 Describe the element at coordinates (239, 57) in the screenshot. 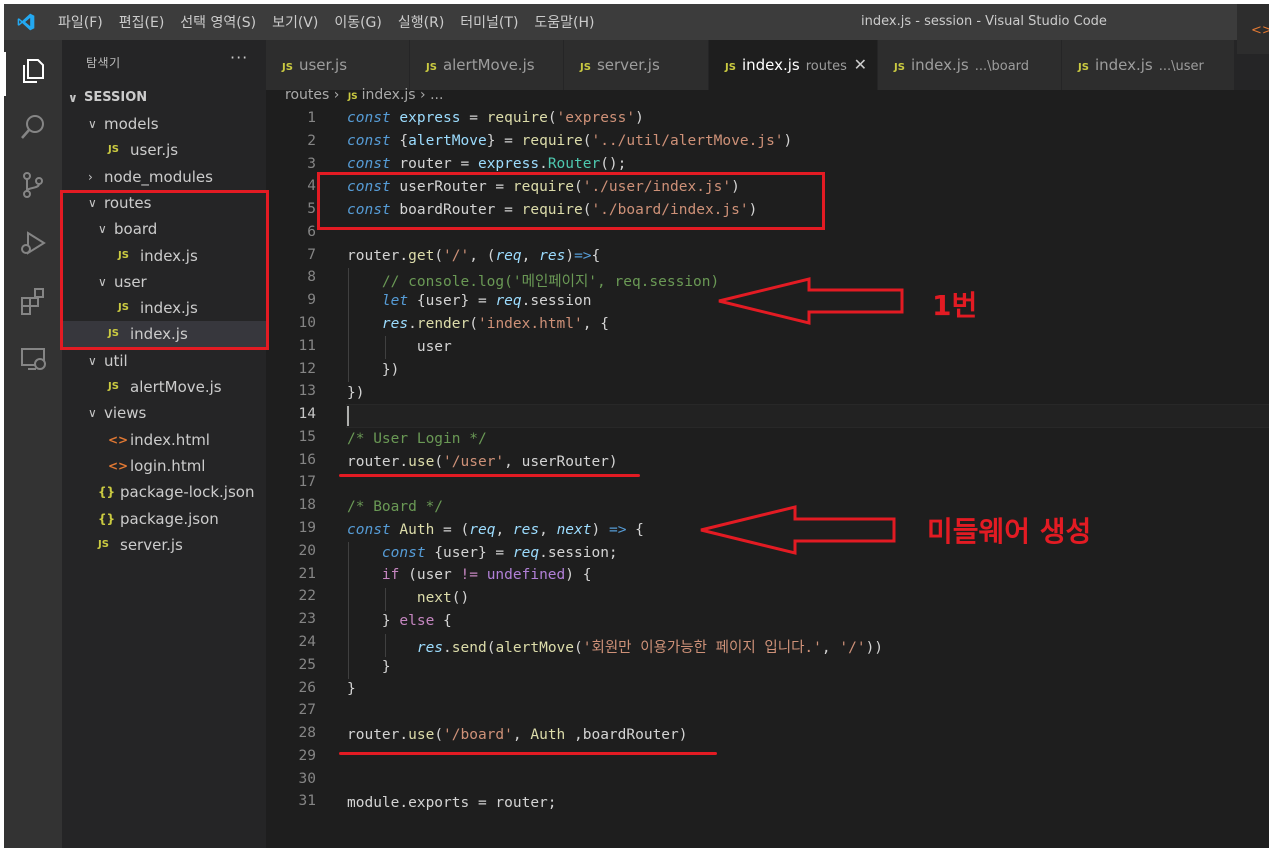

I see `more-actions-icon: ···` at that location.